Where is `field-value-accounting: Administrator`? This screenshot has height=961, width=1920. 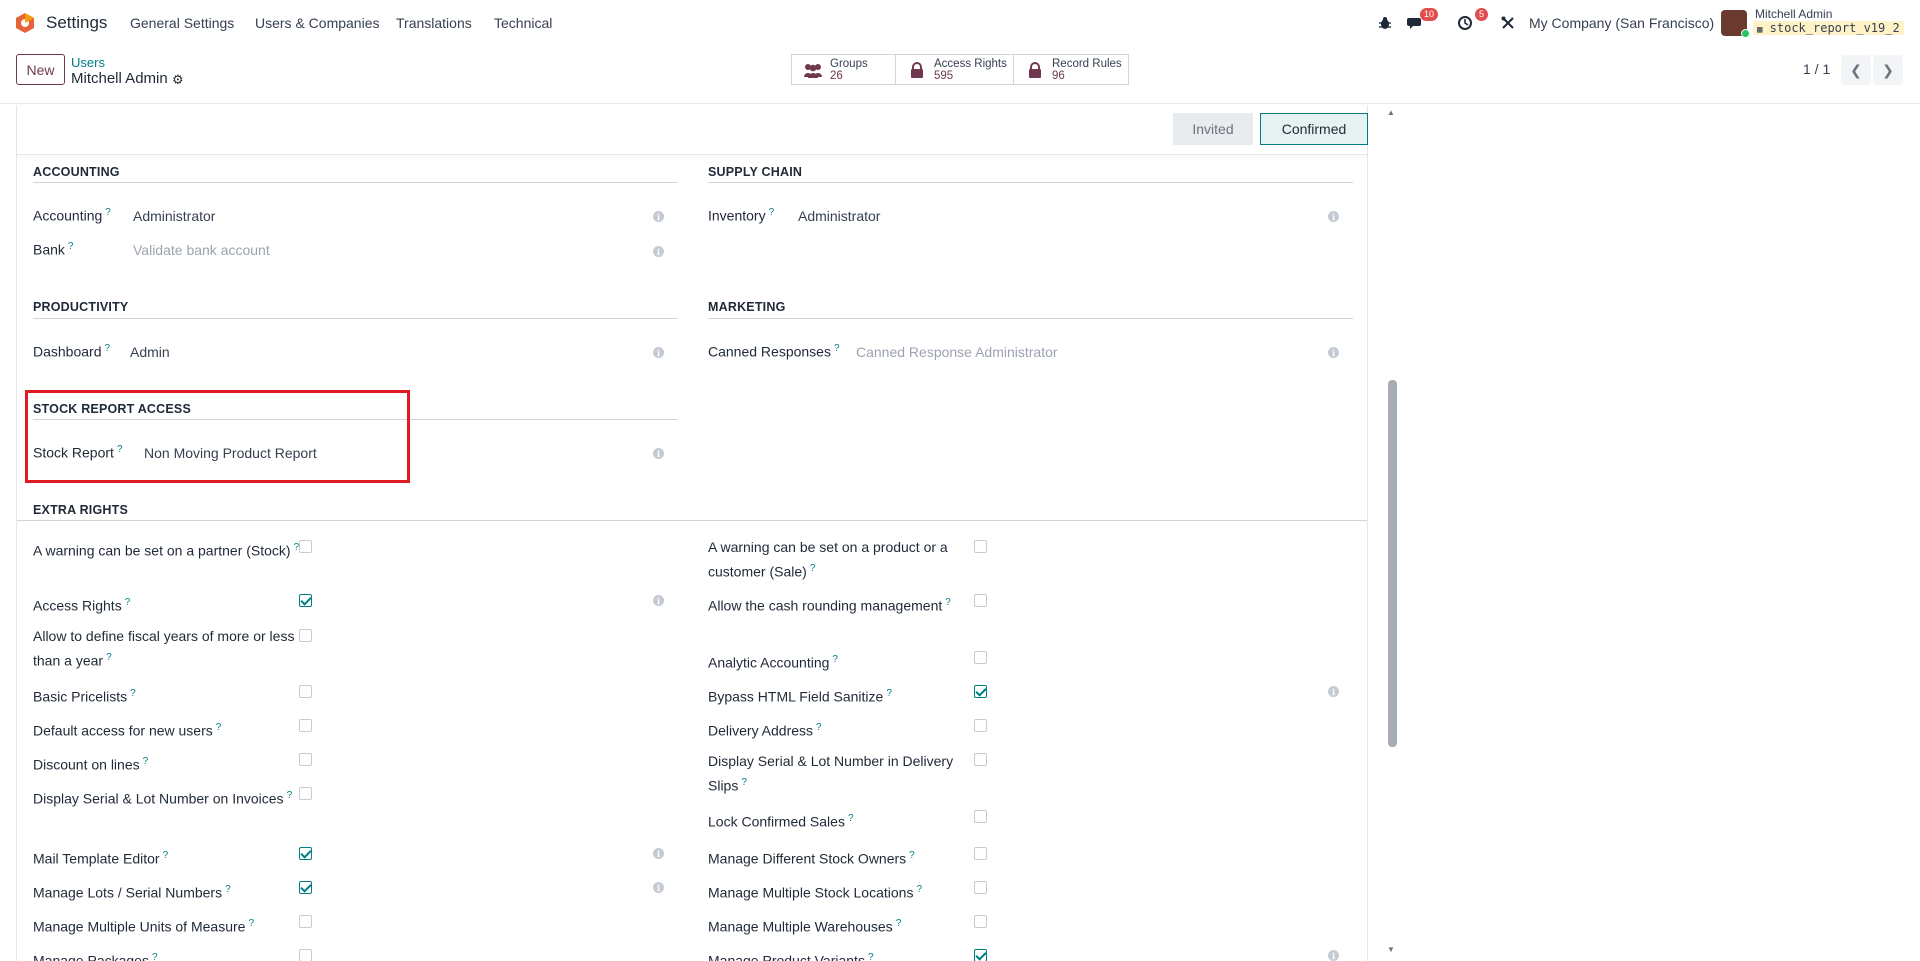
field-value-accounting: Administrator is located at coordinates (174, 216).